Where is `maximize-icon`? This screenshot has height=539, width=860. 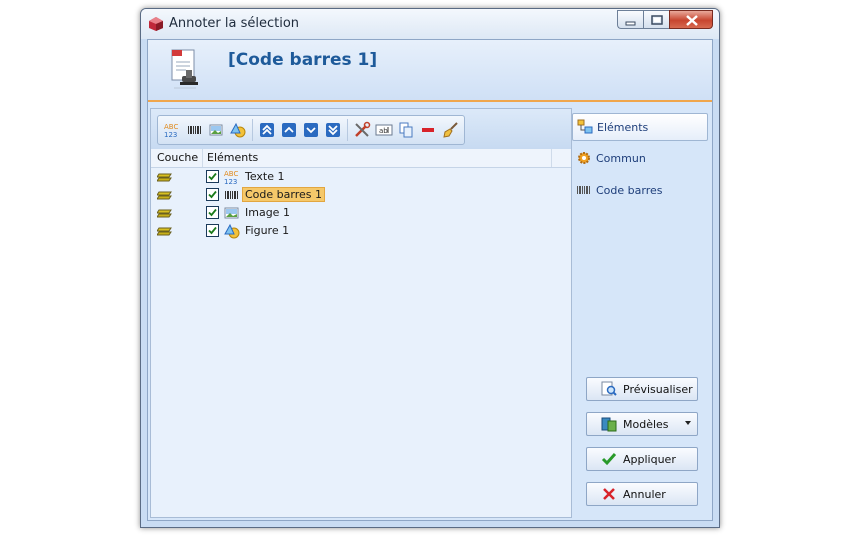 maximize-icon is located at coordinates (657, 20).